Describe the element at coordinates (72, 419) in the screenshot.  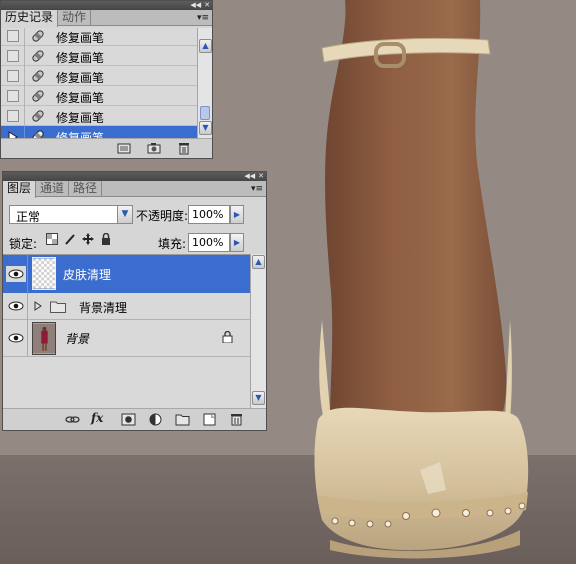
I see `link-layers-icon` at that location.